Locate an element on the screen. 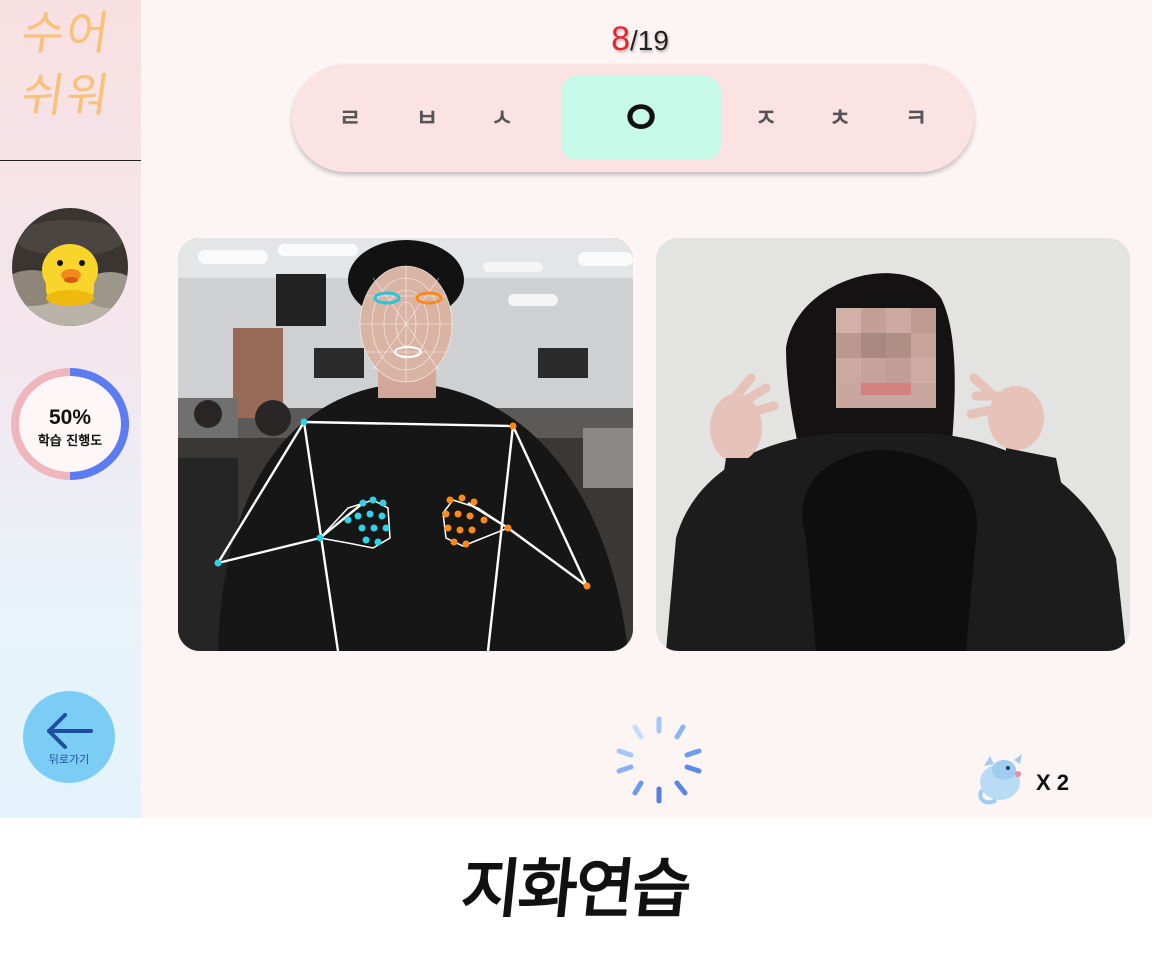 The width and height of the screenshot is (1152, 960). letter-item: ㅂ is located at coordinates (427, 118).